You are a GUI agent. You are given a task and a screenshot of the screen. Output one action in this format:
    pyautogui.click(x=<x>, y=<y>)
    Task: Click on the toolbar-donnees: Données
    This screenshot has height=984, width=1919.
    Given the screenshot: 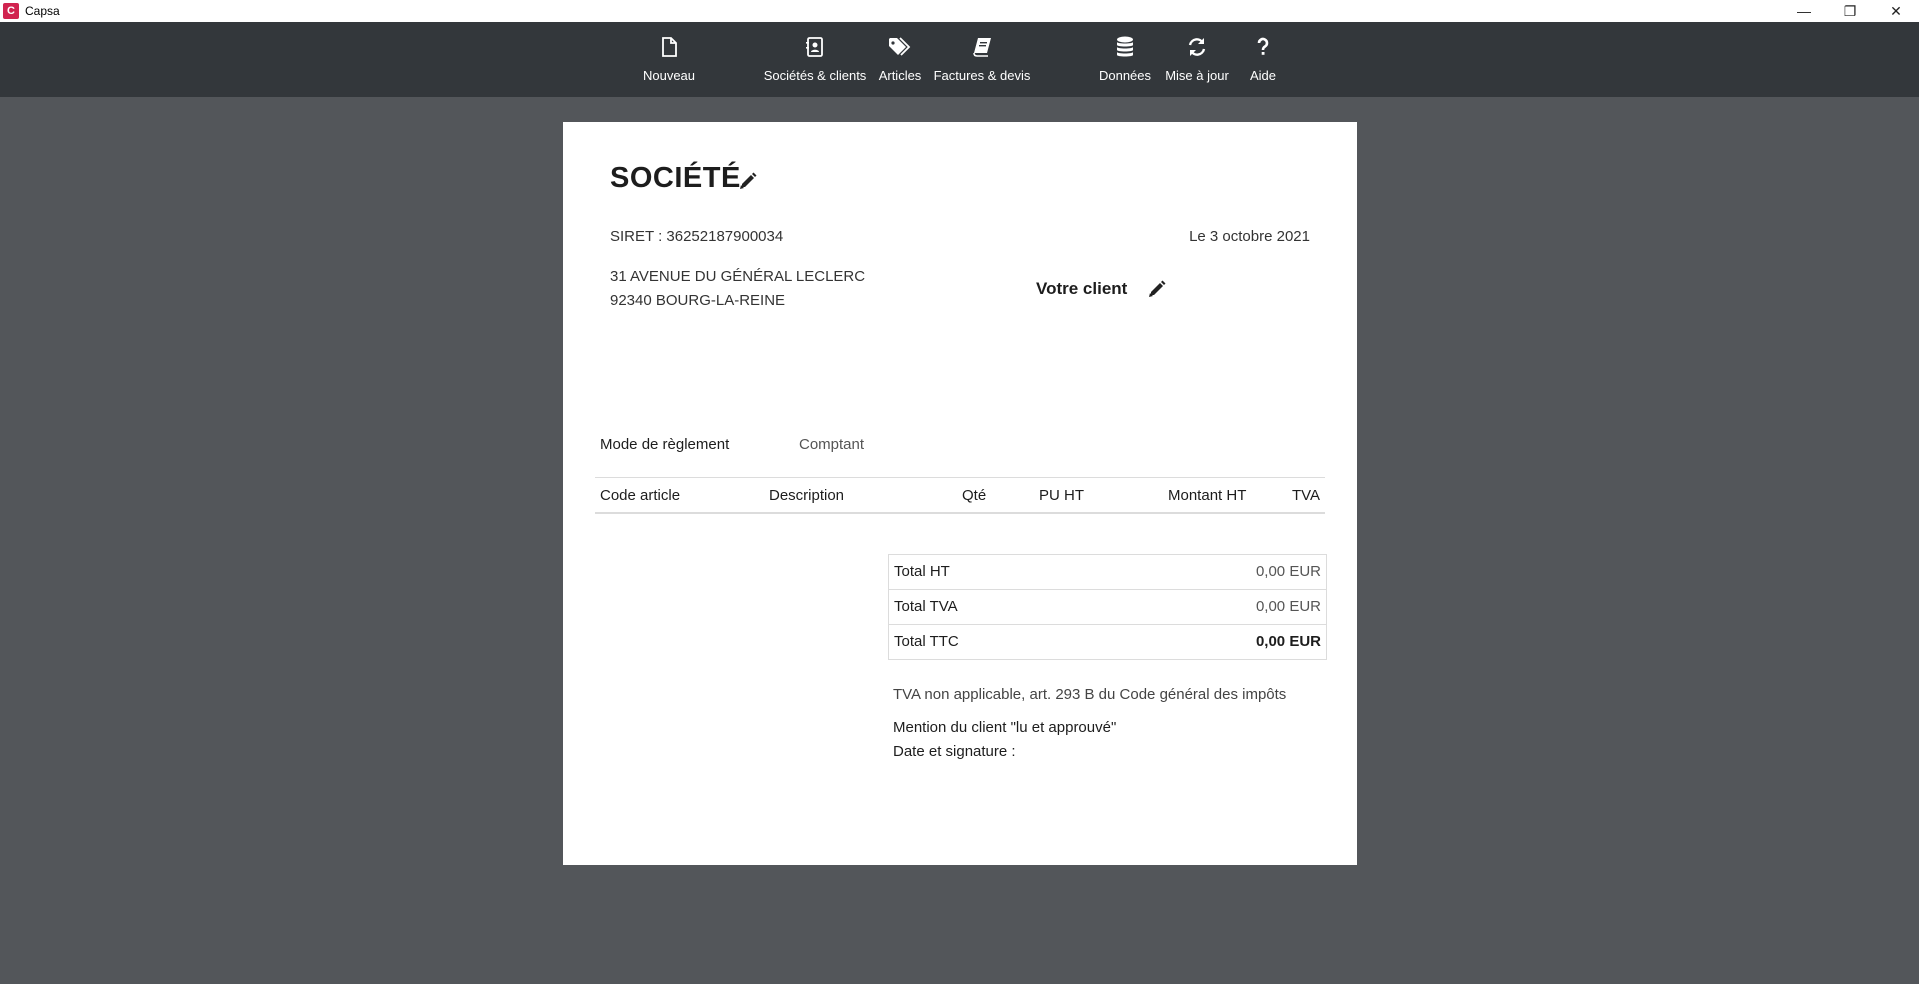 What is the action you would take?
    pyautogui.click(x=1125, y=59)
    